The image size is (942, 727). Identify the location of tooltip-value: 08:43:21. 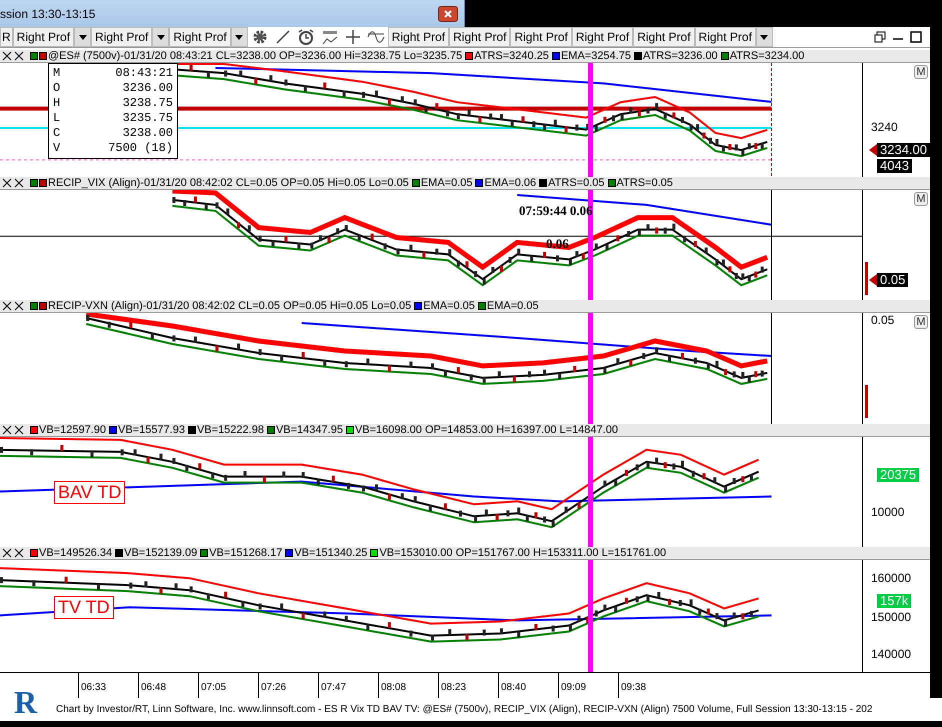
(144, 73).